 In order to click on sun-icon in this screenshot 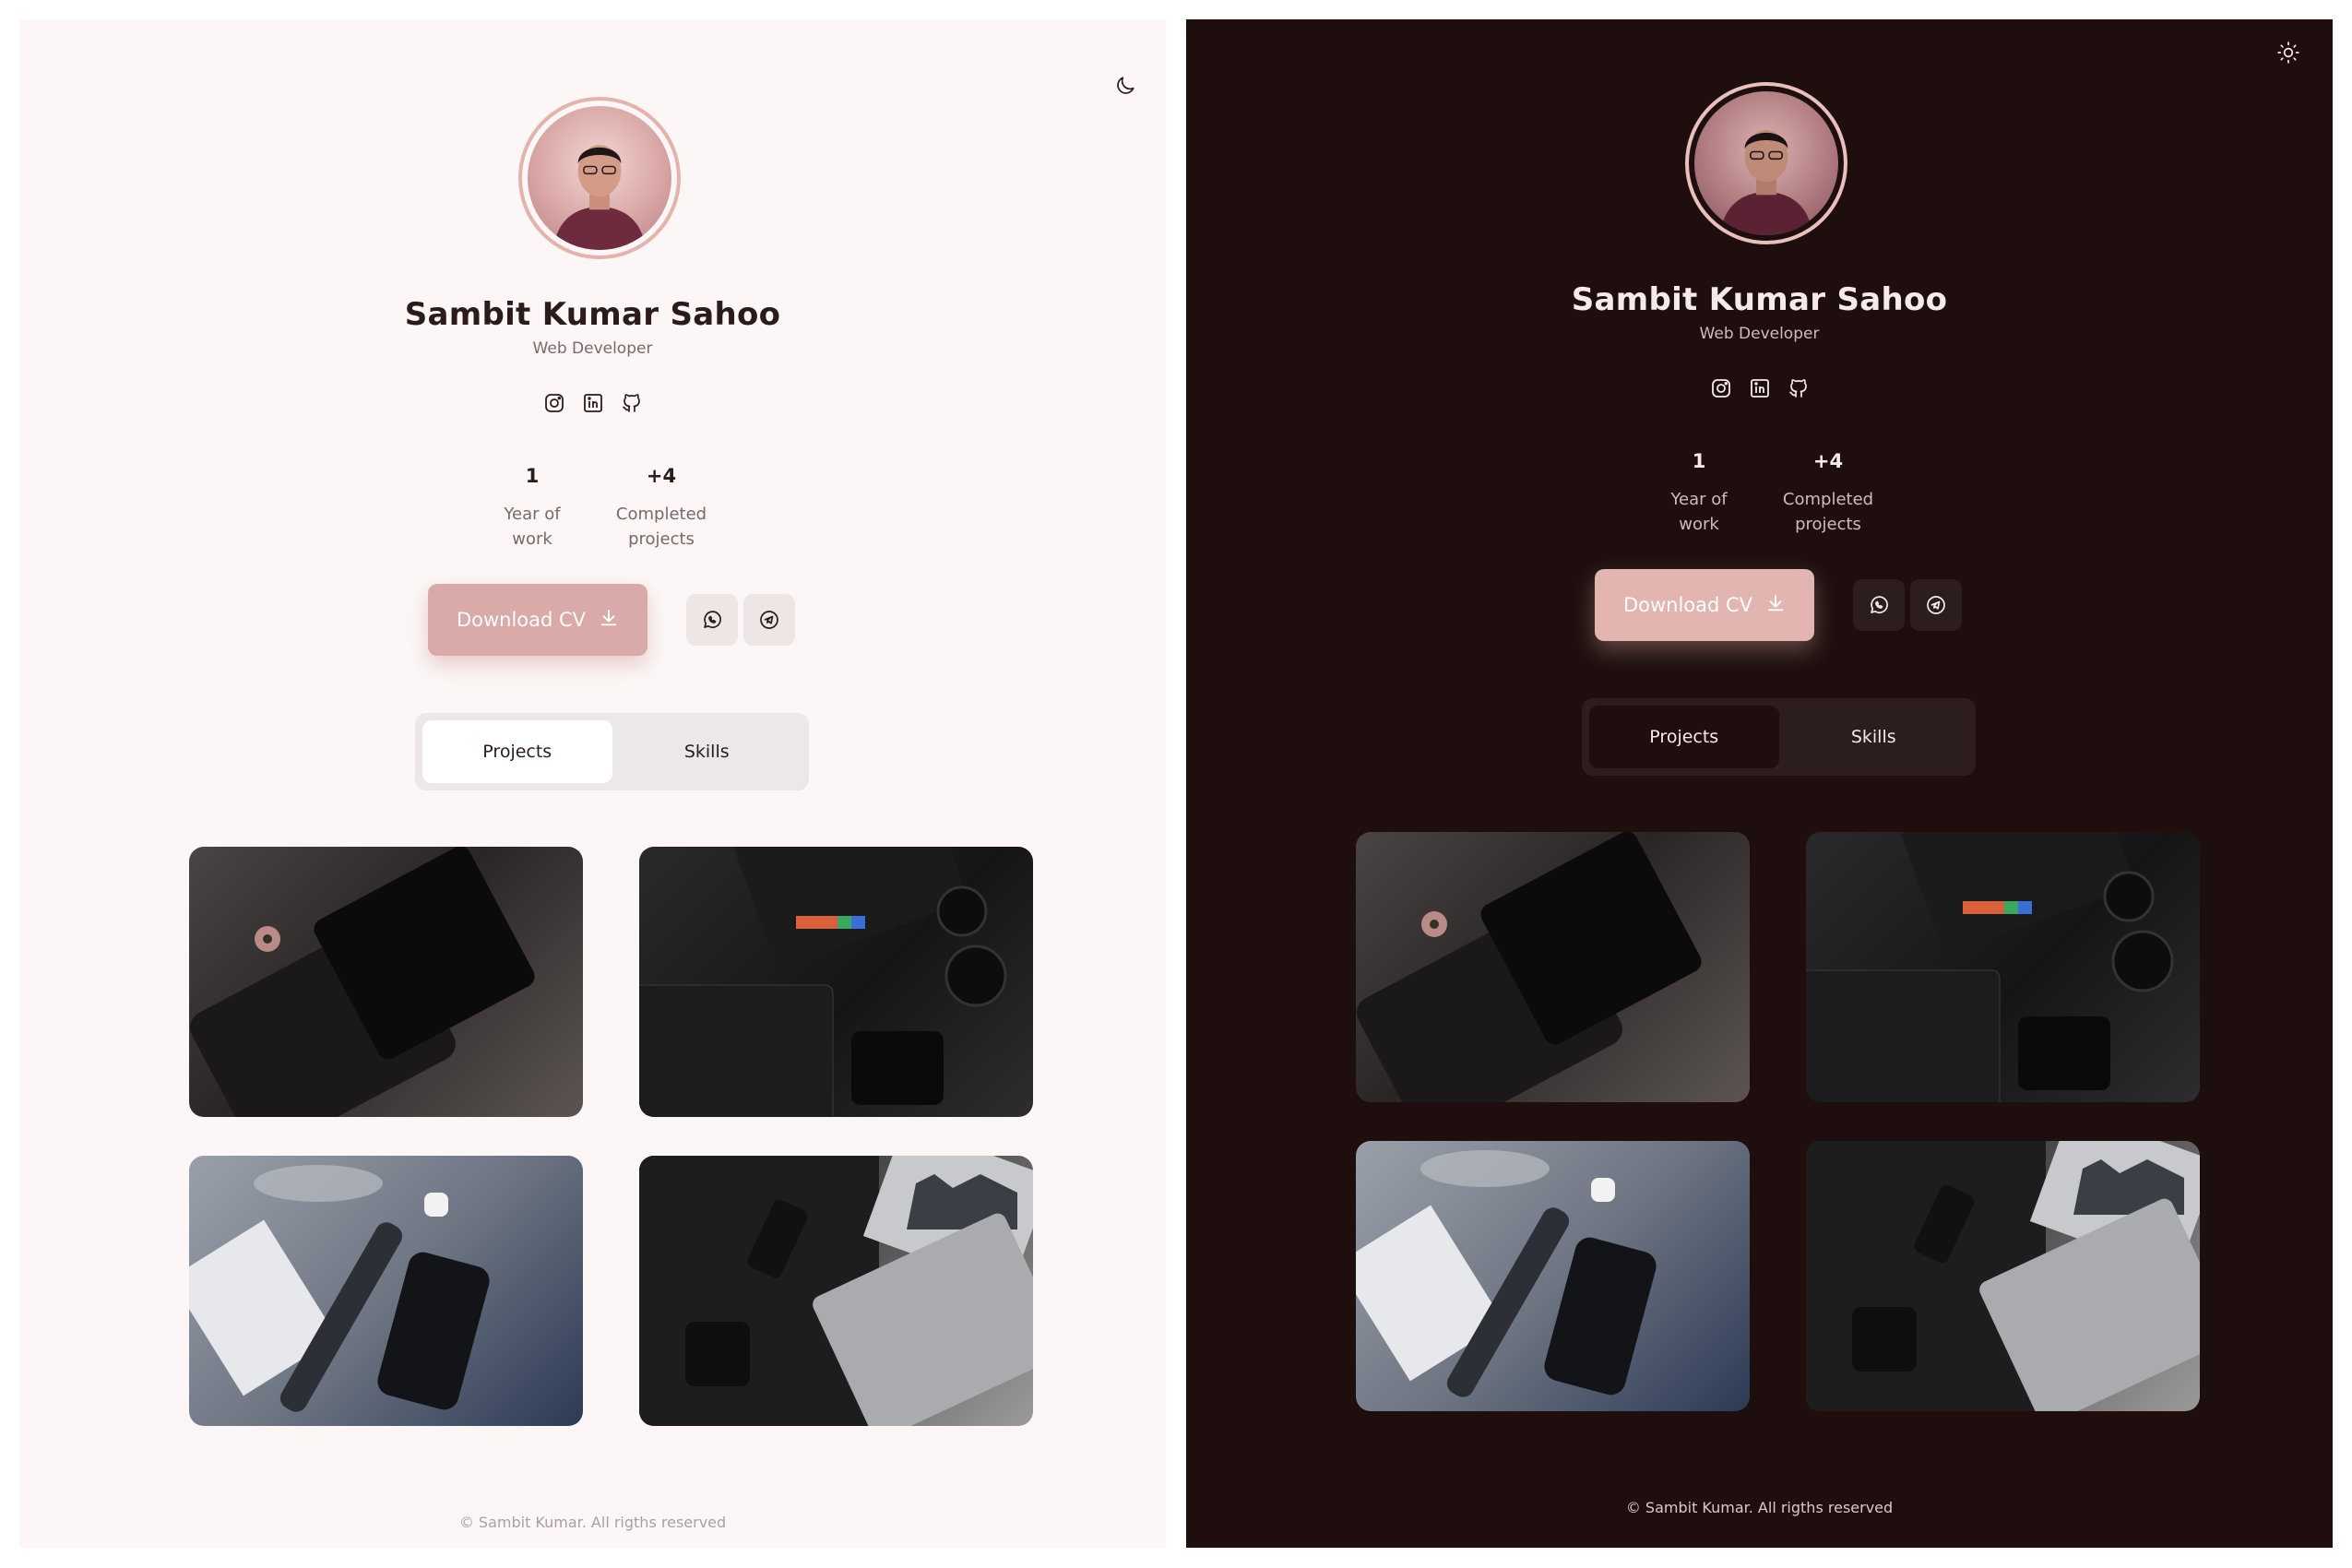, I will do `click(2288, 52)`.